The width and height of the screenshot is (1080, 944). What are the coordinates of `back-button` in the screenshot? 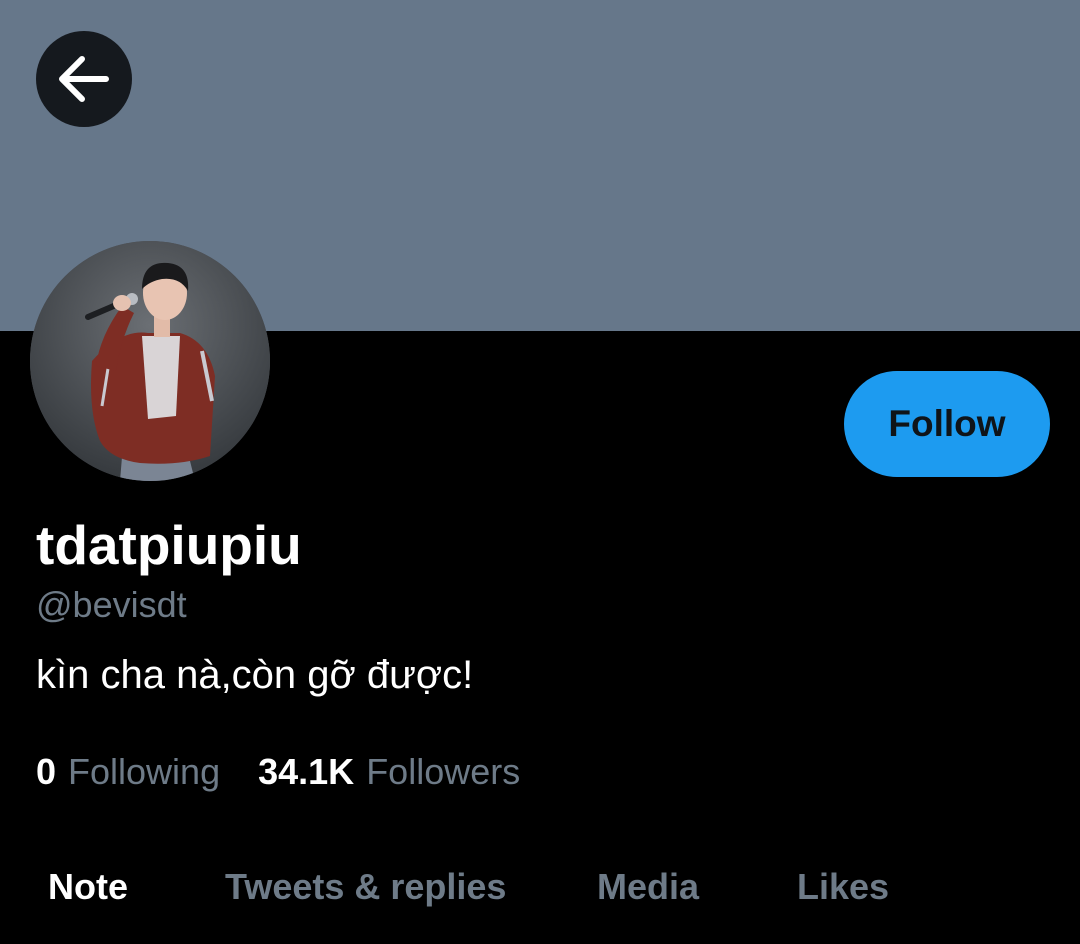 It's located at (84, 79).